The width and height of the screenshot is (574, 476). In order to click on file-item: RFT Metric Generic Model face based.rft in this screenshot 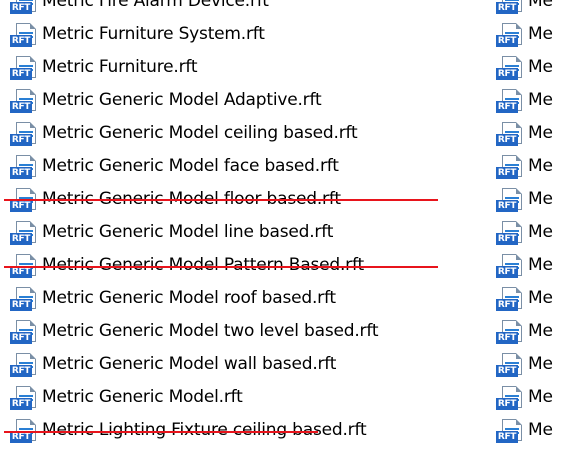, I will do `click(174, 166)`.